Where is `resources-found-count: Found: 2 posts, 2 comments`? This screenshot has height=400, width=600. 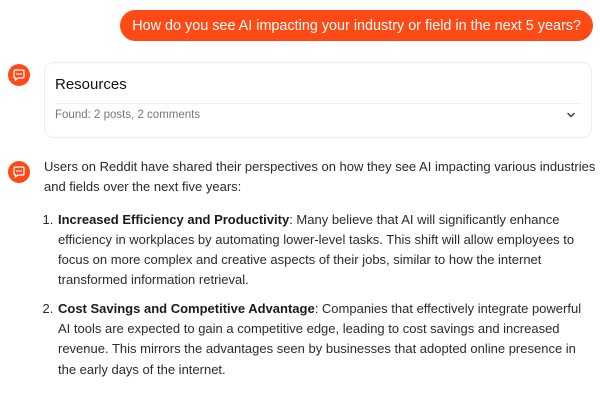
resources-found-count: Found: 2 posts, 2 comments is located at coordinates (128, 115).